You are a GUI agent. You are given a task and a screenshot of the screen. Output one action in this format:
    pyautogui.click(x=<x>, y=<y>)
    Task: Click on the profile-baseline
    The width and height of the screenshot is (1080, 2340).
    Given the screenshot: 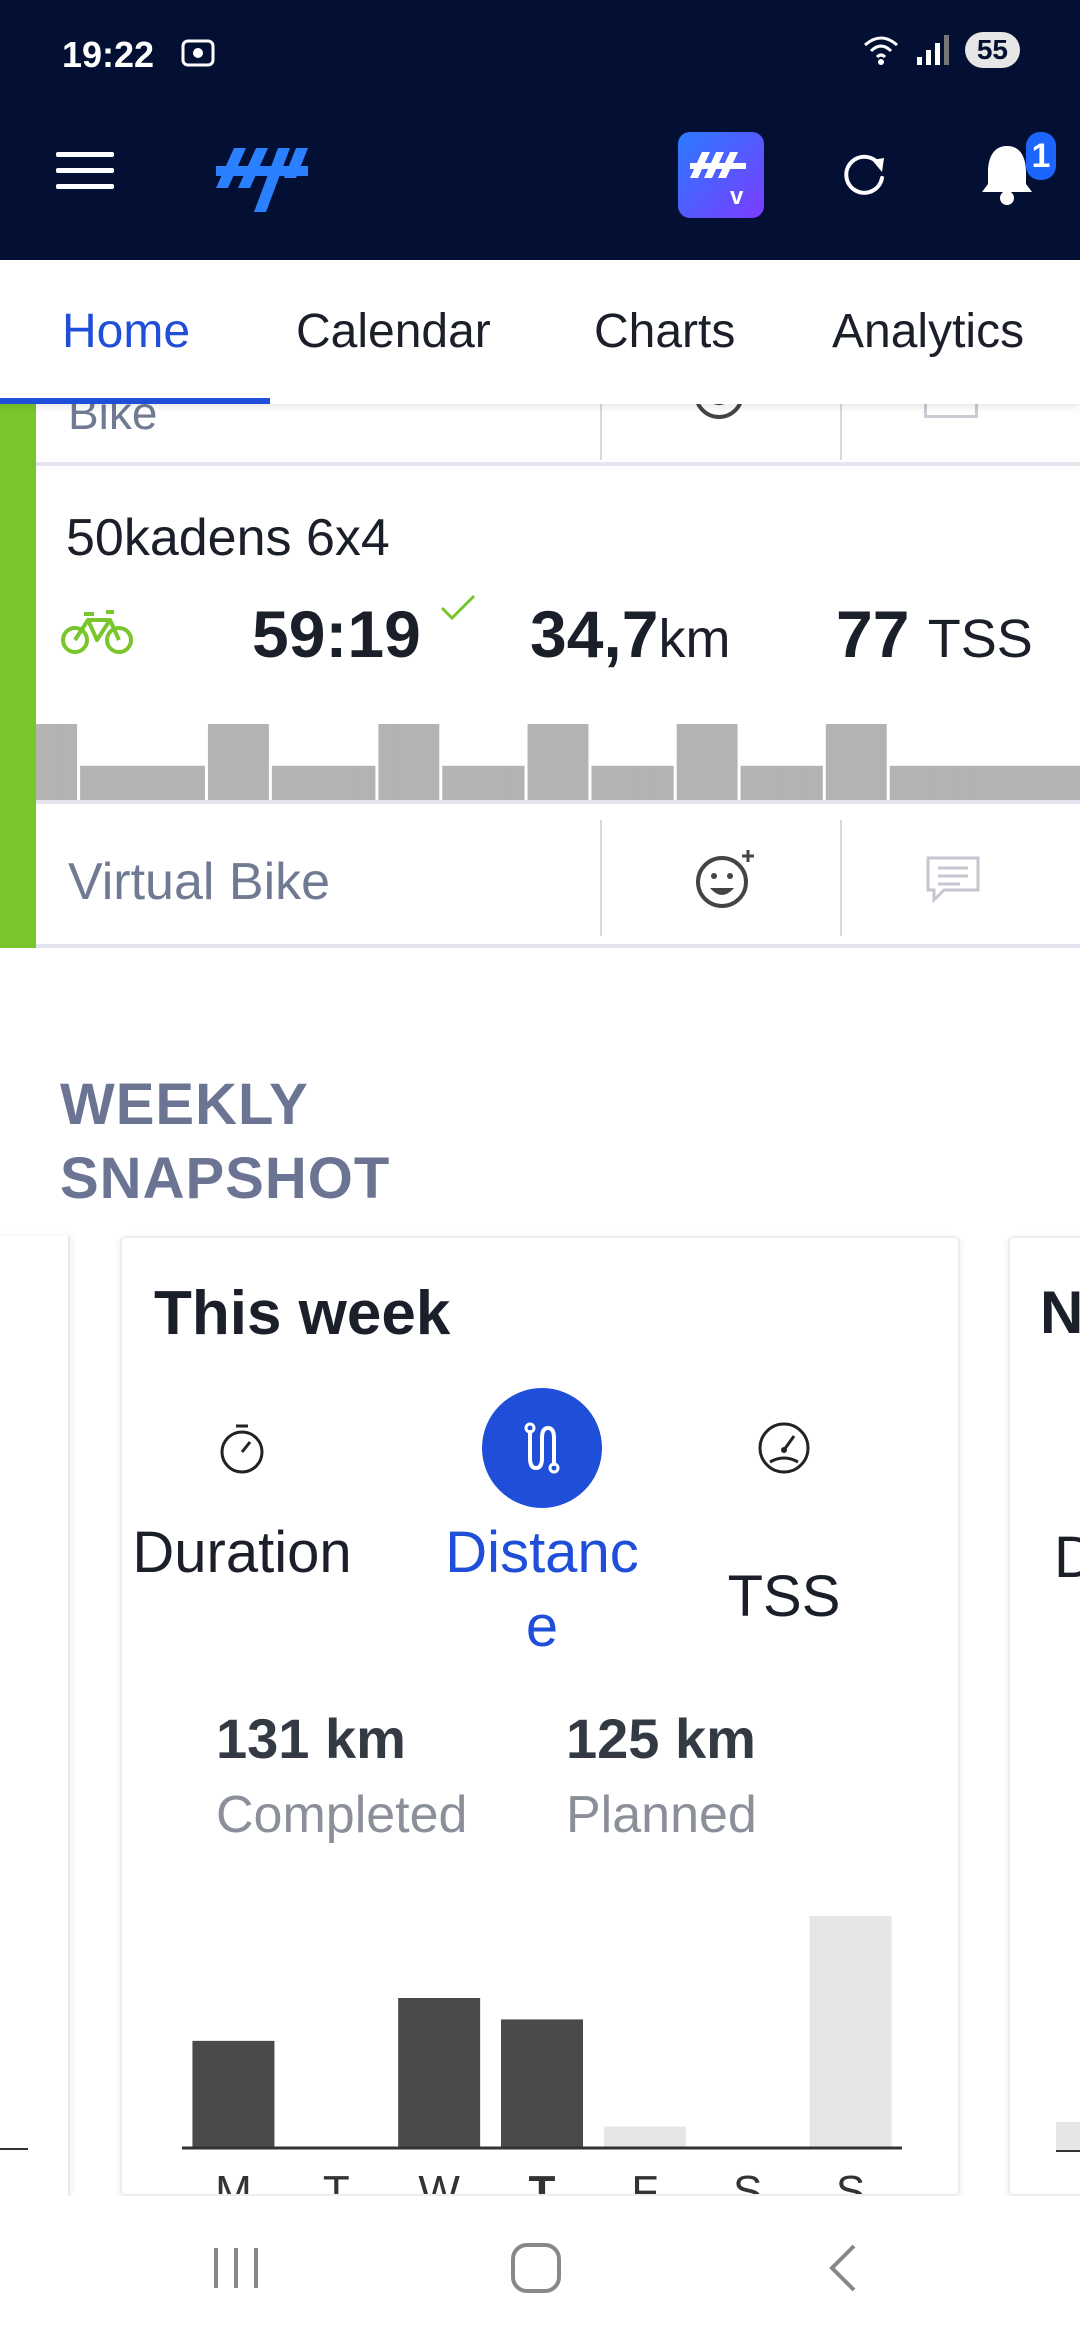 What is the action you would take?
    pyautogui.click(x=558, y=802)
    